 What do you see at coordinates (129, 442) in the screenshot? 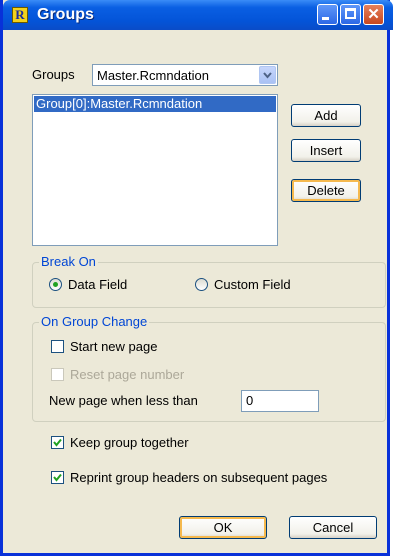
I see `keep-group-together-label: Keep group together` at bounding box center [129, 442].